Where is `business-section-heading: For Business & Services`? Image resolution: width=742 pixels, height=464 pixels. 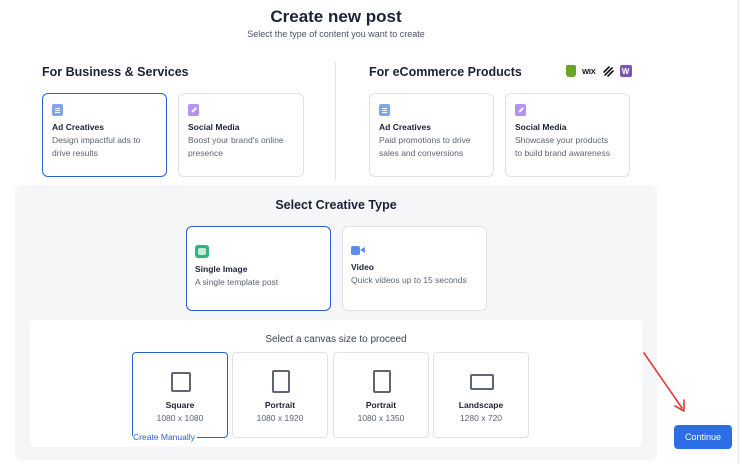
business-section-heading: For Business & Services is located at coordinates (115, 72).